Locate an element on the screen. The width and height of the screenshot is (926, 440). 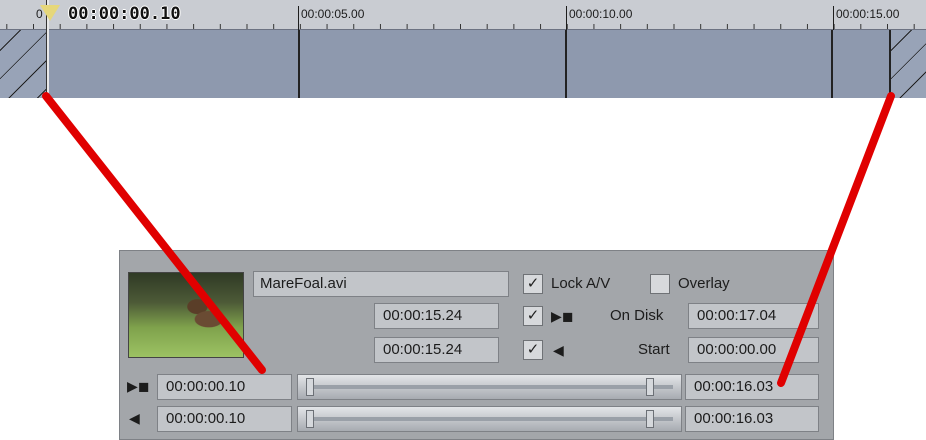
video-trim-in-handle is located at coordinates (310, 387).